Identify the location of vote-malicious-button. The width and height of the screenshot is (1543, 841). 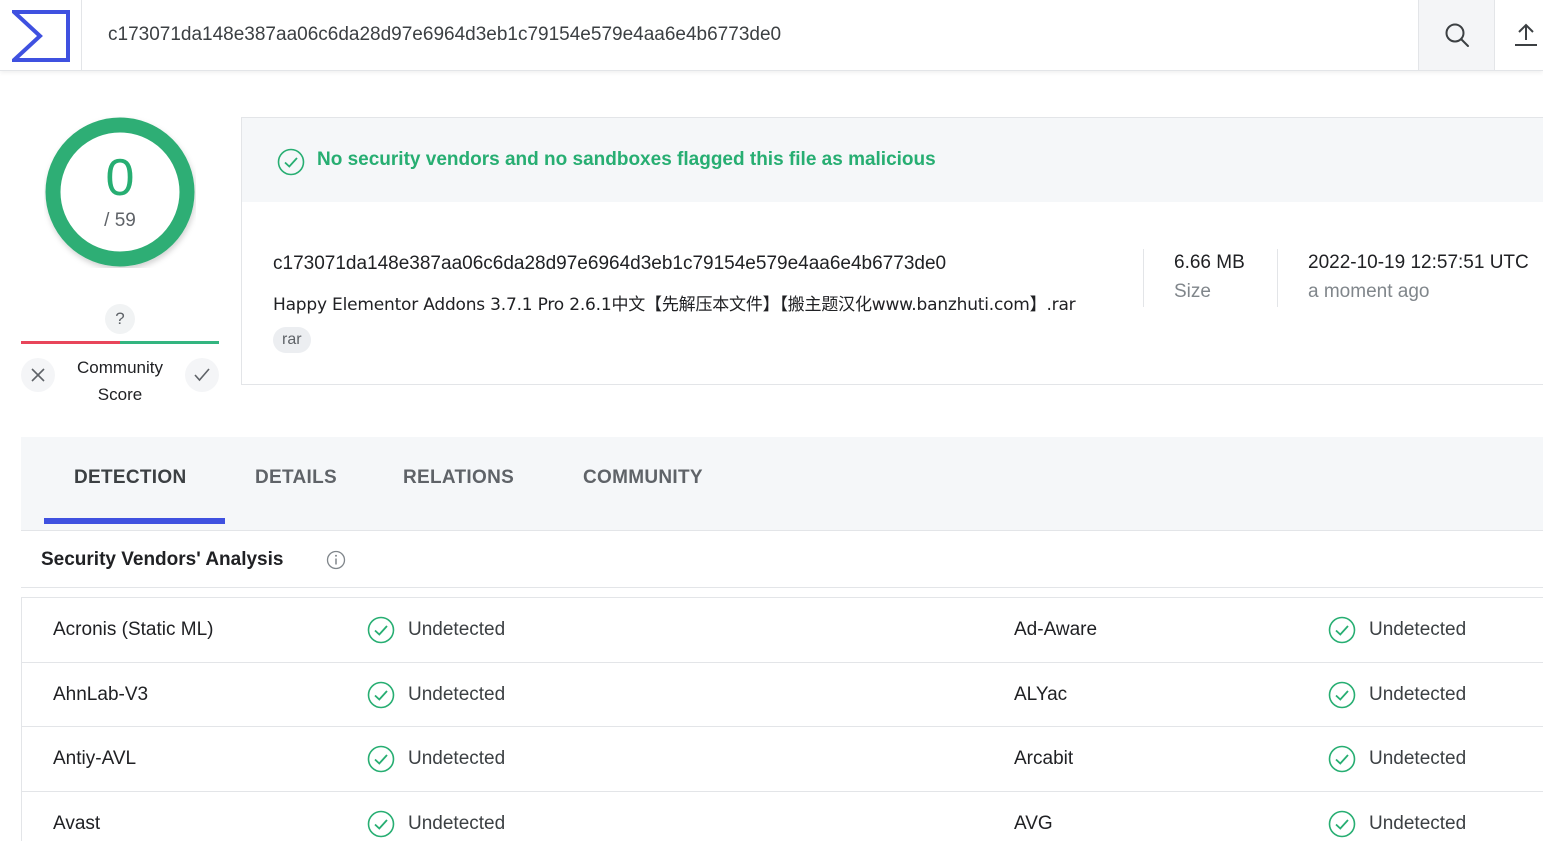
(38, 375).